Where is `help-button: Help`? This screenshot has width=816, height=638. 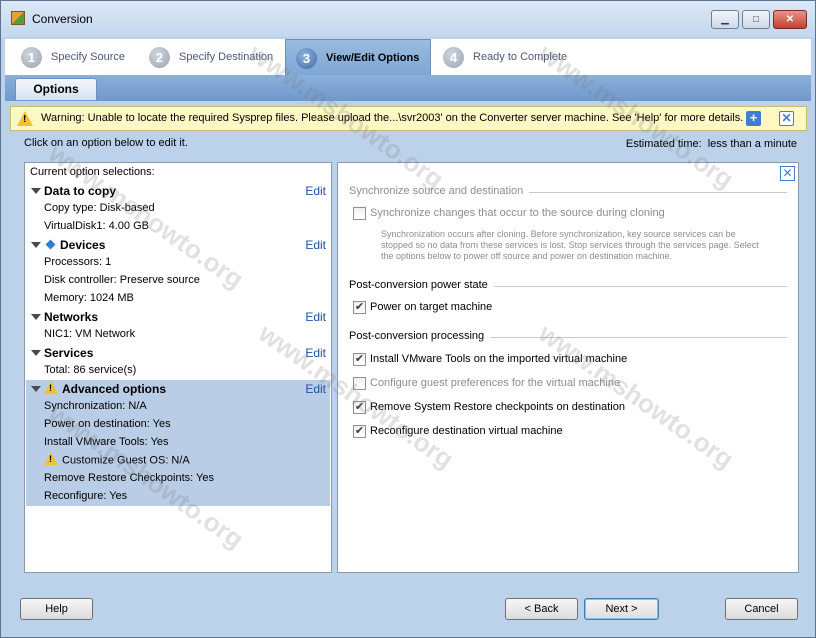 help-button: Help is located at coordinates (56, 609).